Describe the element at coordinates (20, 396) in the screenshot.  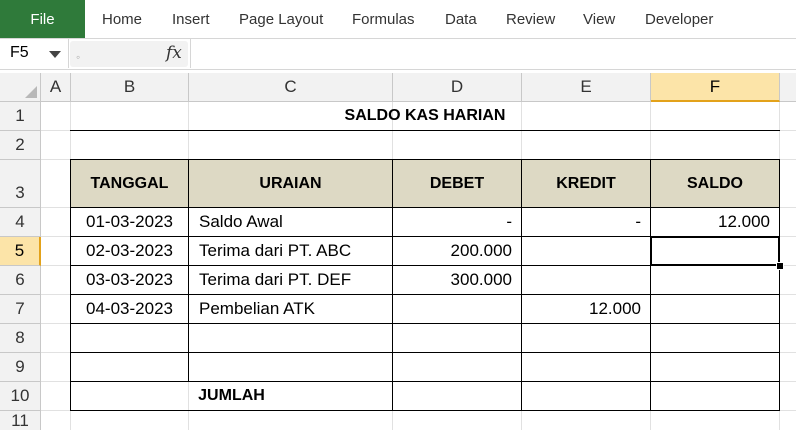
I see `row-header-10: 10` at that location.